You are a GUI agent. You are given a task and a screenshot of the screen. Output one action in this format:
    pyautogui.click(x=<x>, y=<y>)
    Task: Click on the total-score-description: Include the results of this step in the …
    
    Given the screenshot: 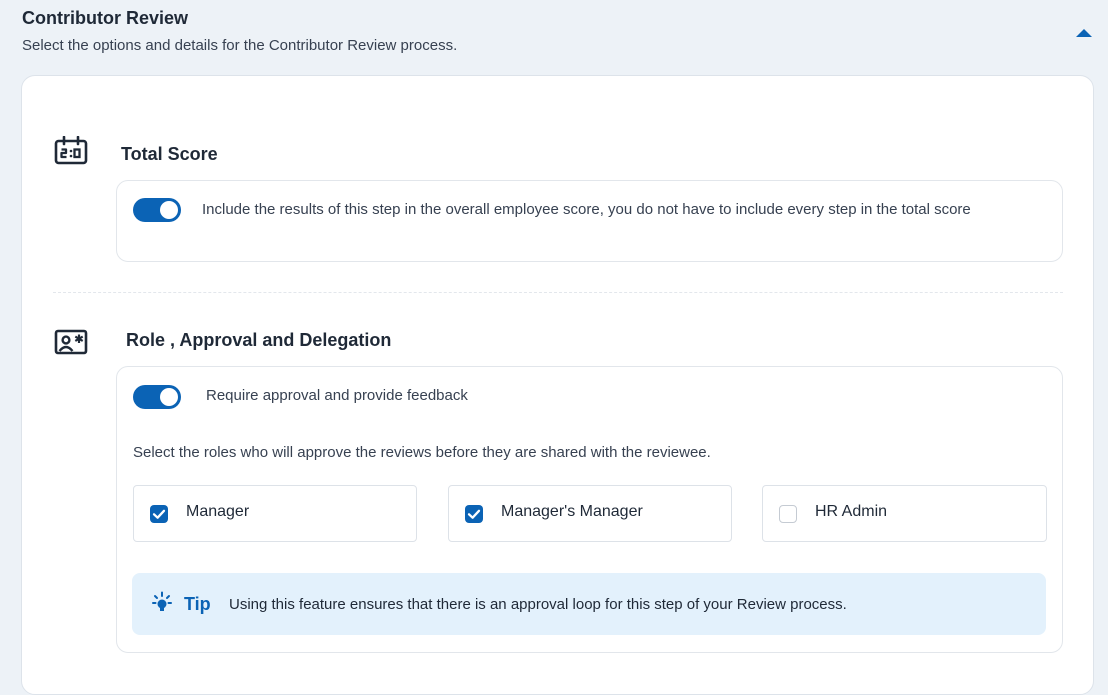 What is the action you would take?
    pyautogui.click(x=586, y=209)
    